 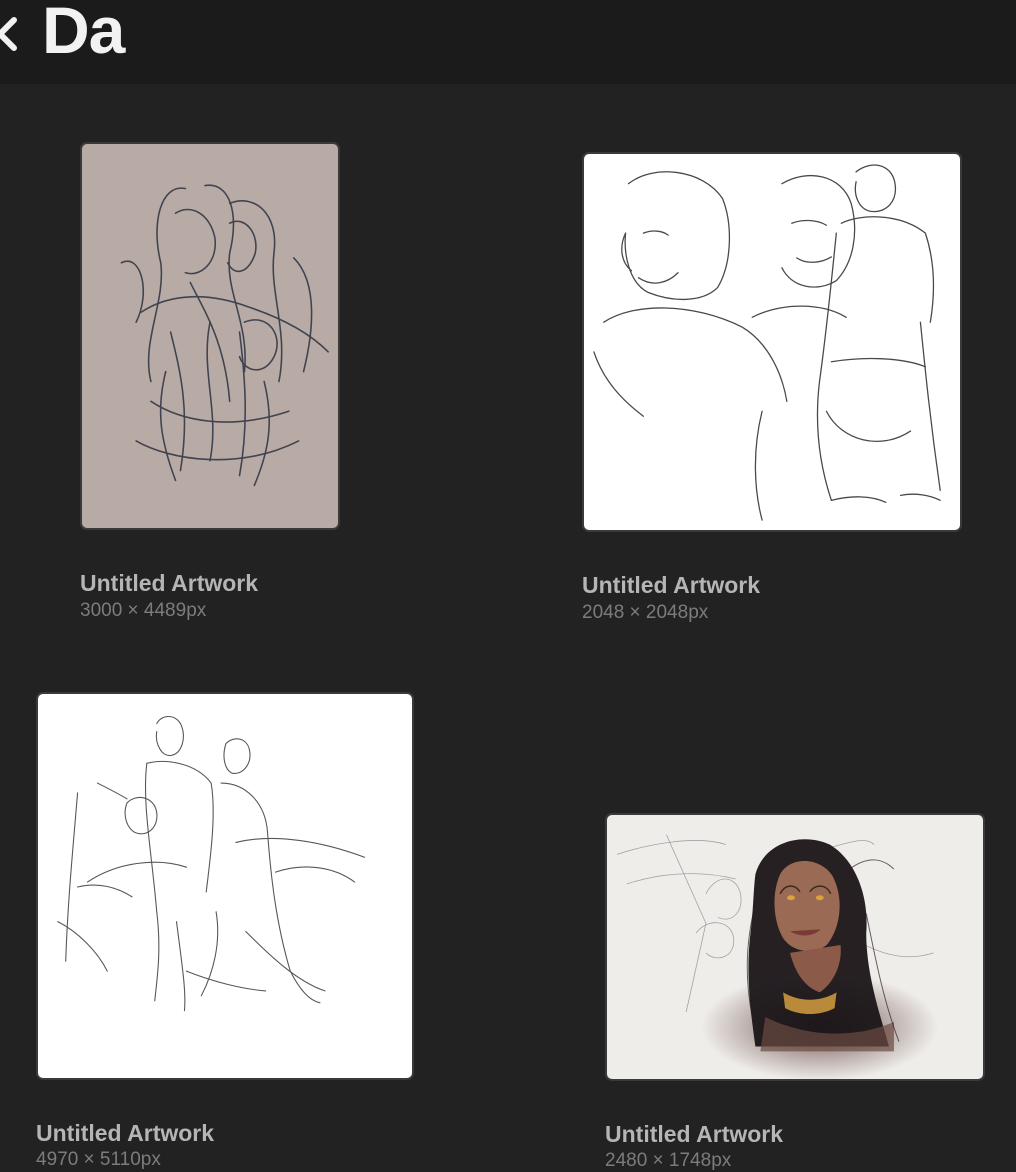 I want to click on artwork-size-3: 4970 × 5110px, so click(x=98, y=1159).